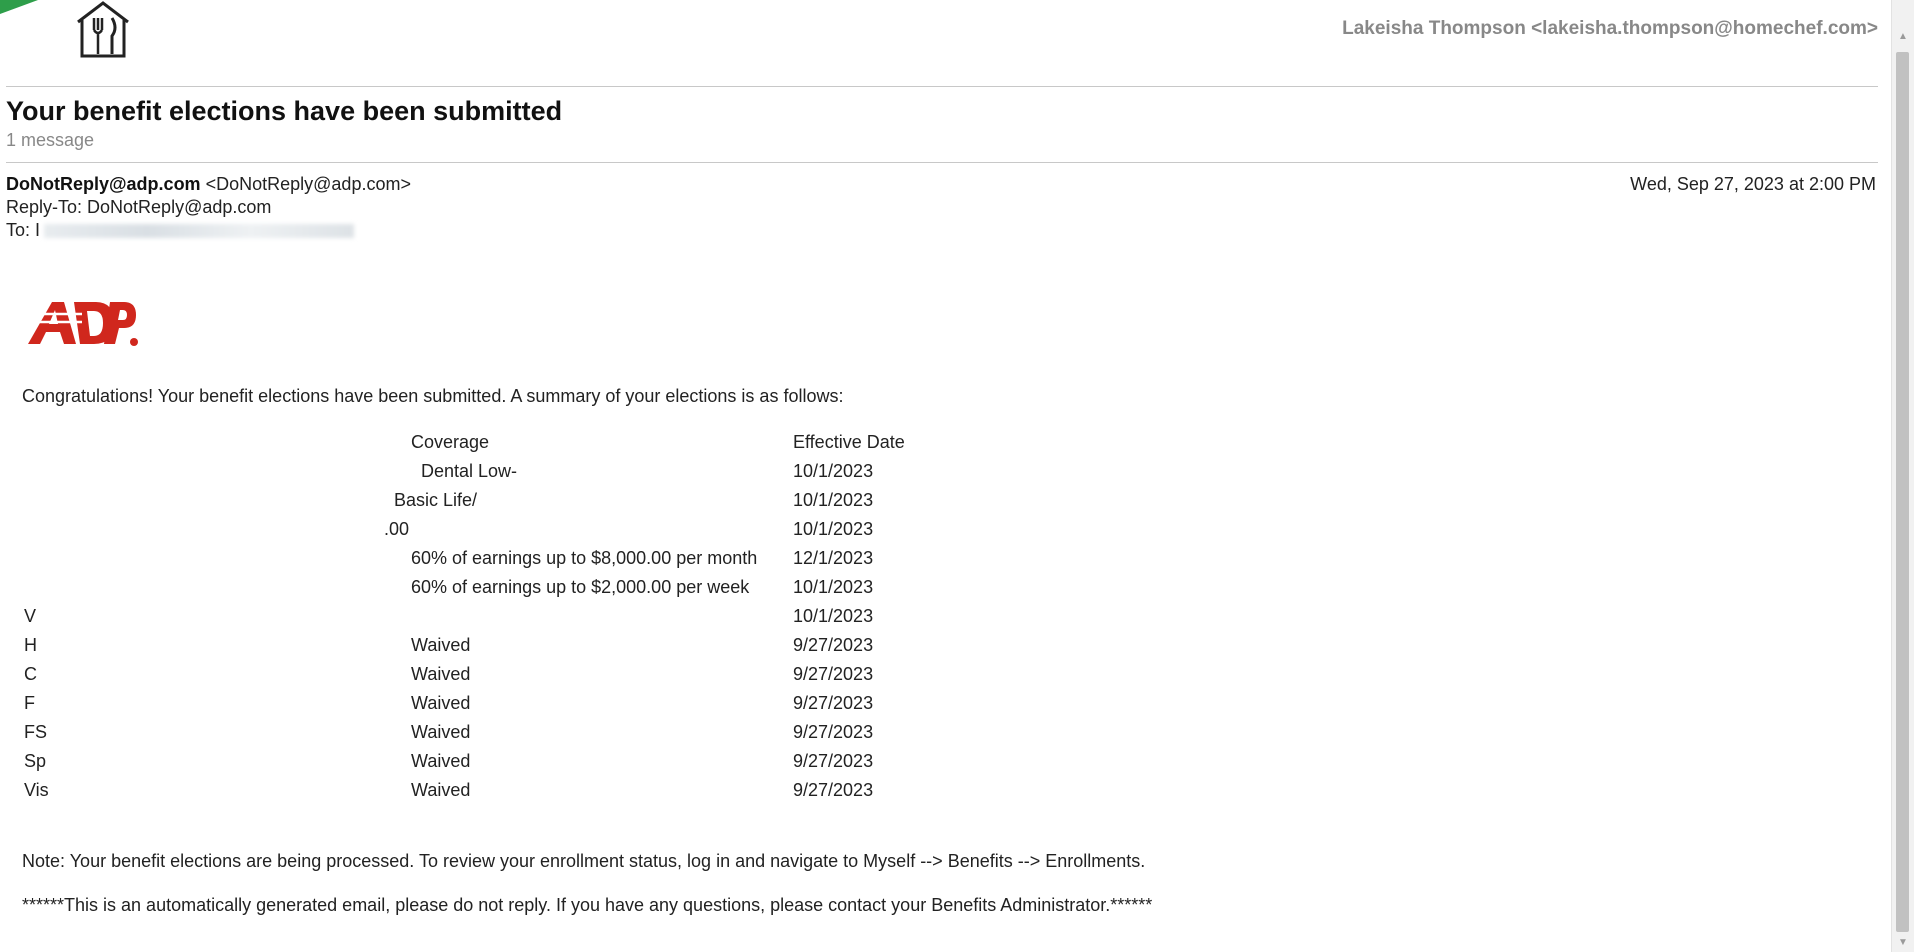 This screenshot has width=1914, height=952. What do you see at coordinates (450, 442) in the screenshot?
I see `header-coverage: Coverage` at bounding box center [450, 442].